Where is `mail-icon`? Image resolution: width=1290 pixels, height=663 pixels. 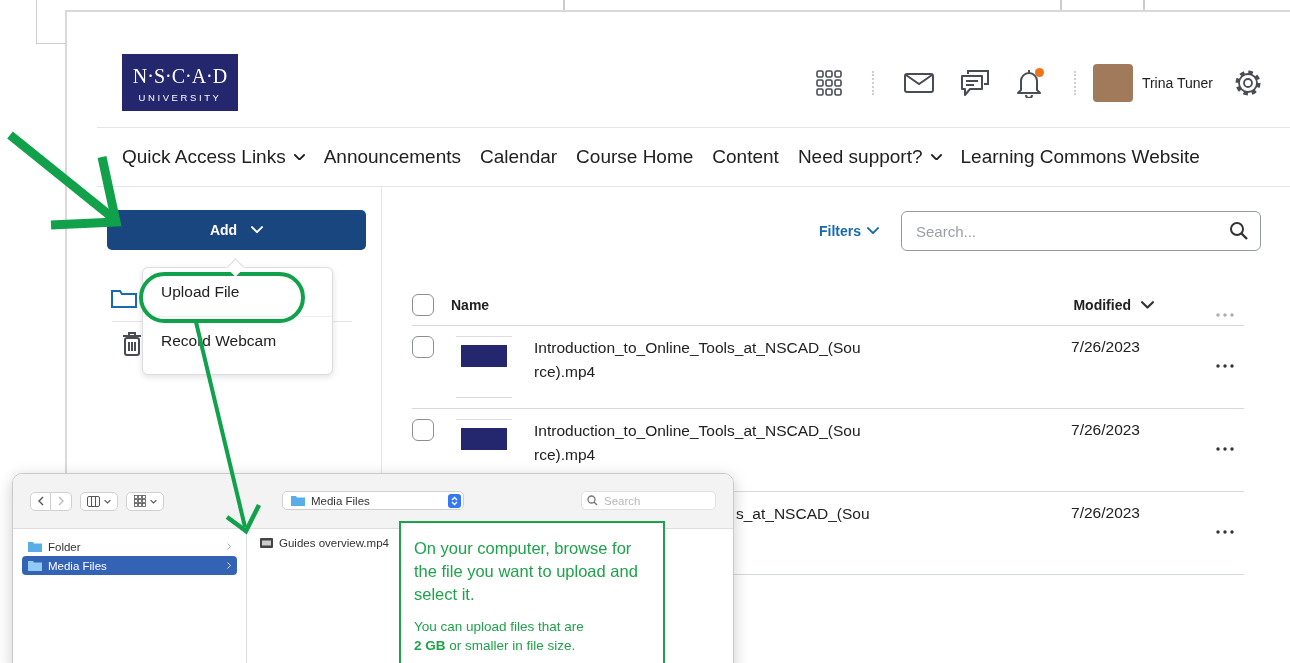
mail-icon is located at coordinates (918, 82).